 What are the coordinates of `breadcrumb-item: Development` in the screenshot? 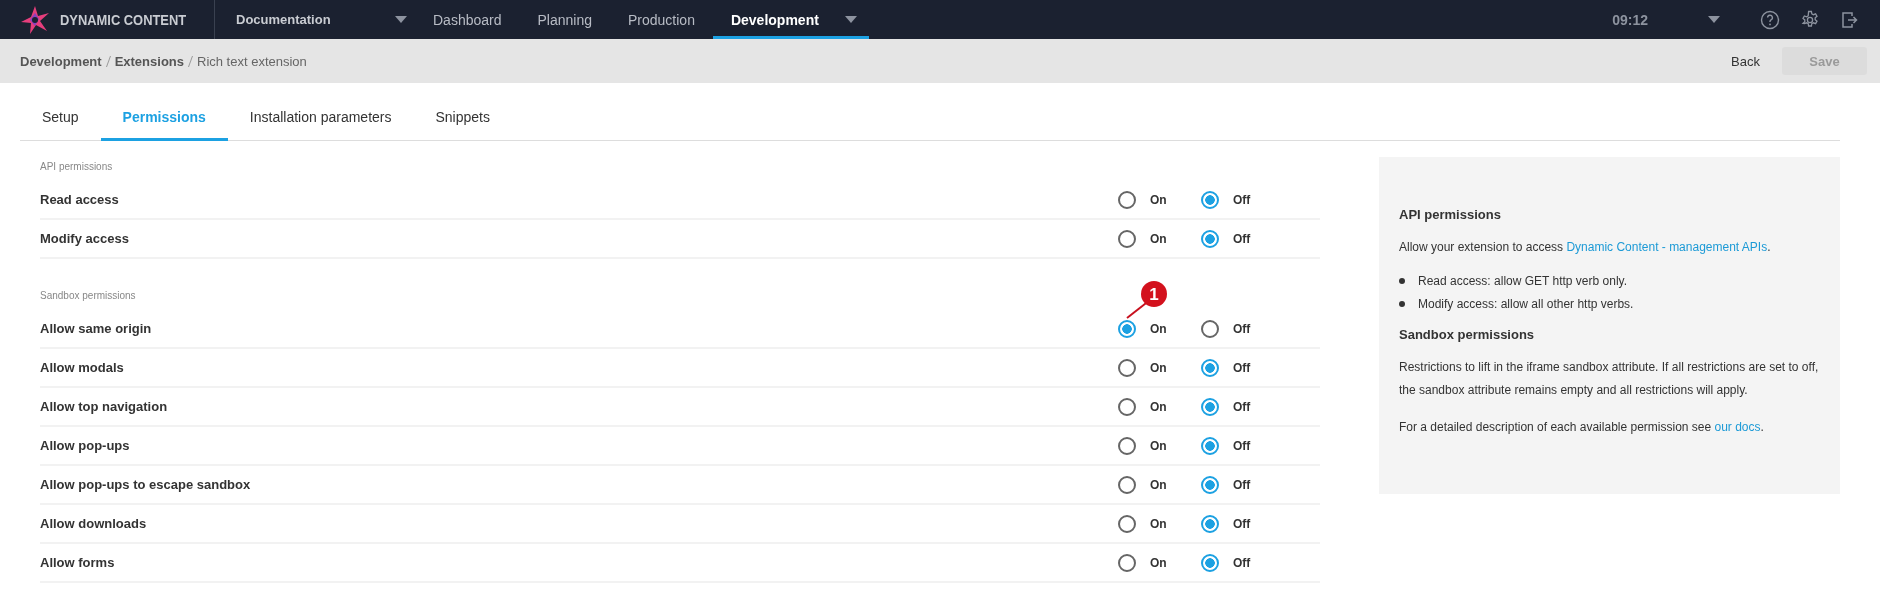 It's located at (61, 61).